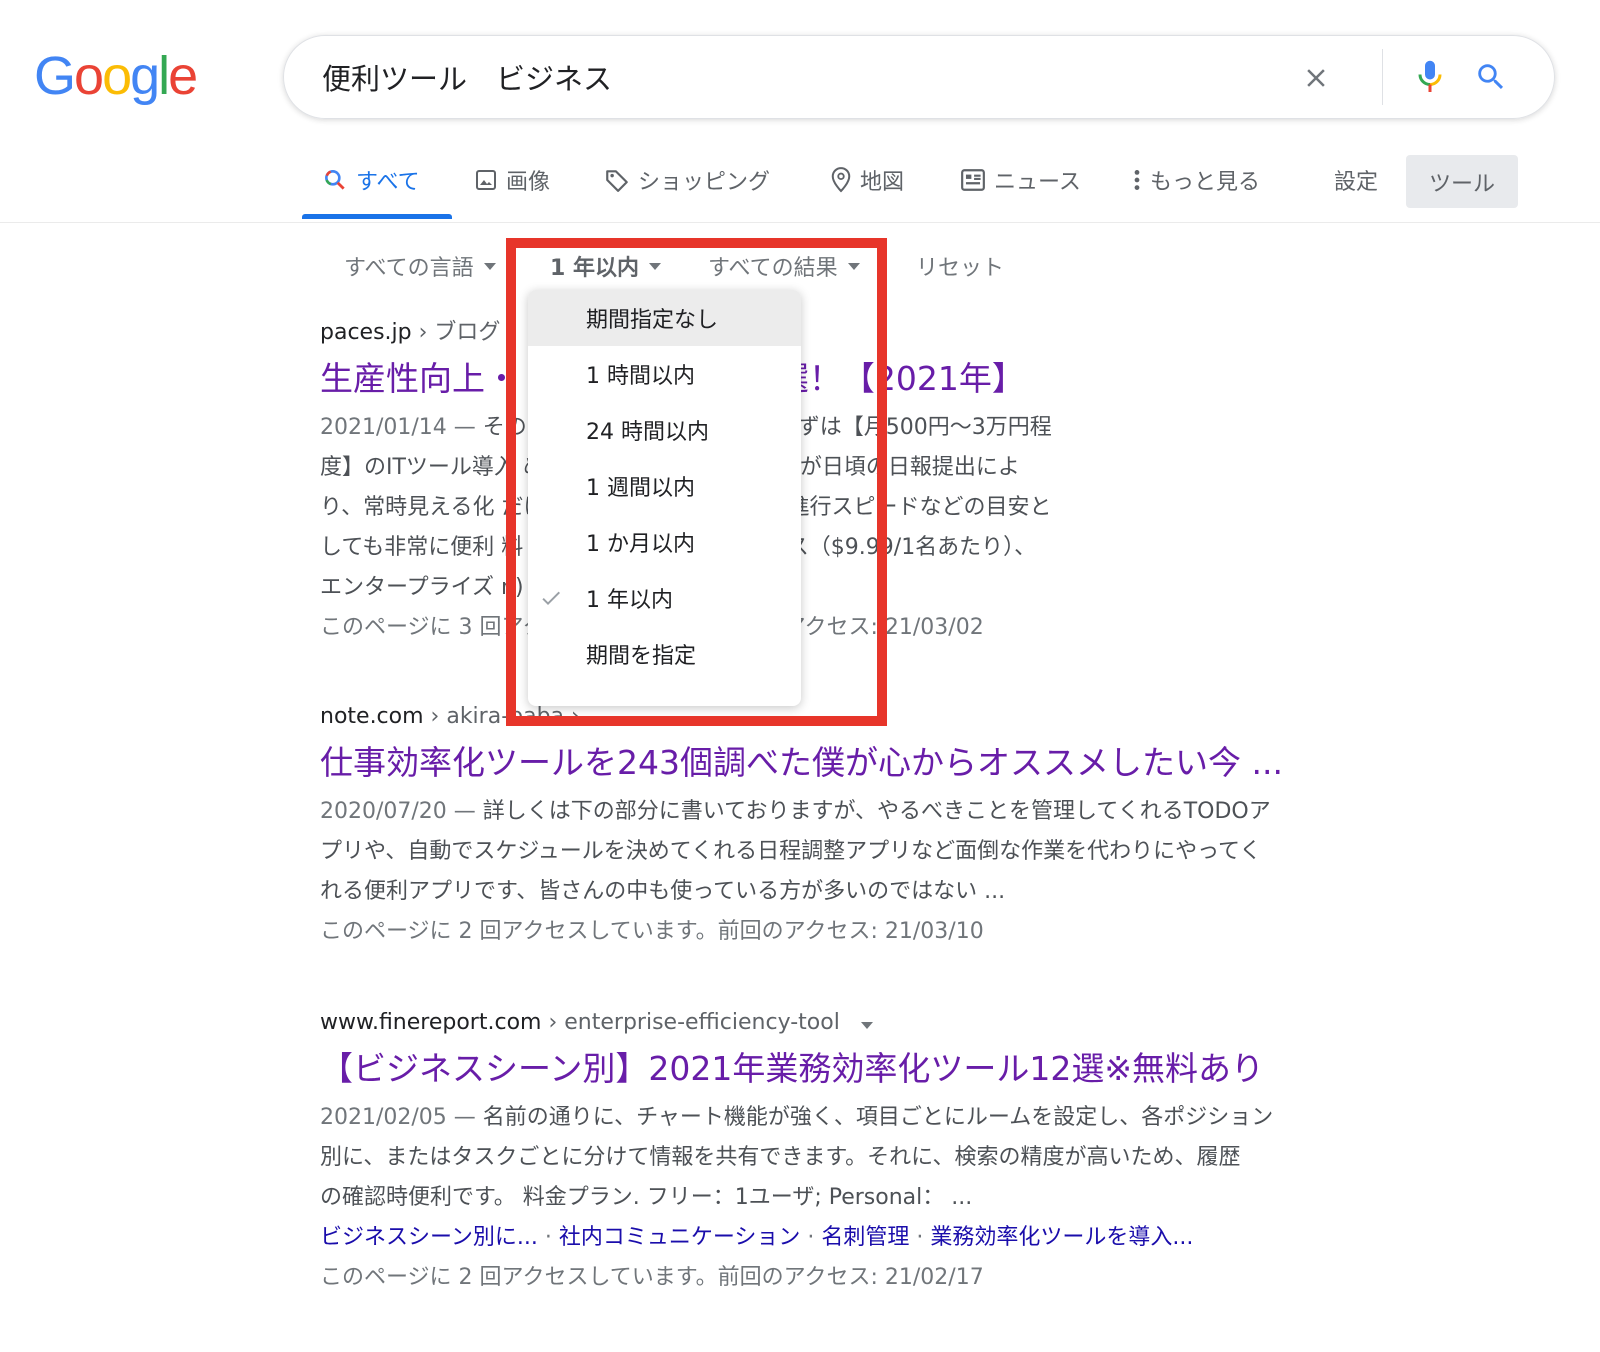 The width and height of the screenshot is (1600, 1352). What do you see at coordinates (694, 1022) in the screenshot?
I see `result-path: › enterprise-efficiency-tool` at bounding box center [694, 1022].